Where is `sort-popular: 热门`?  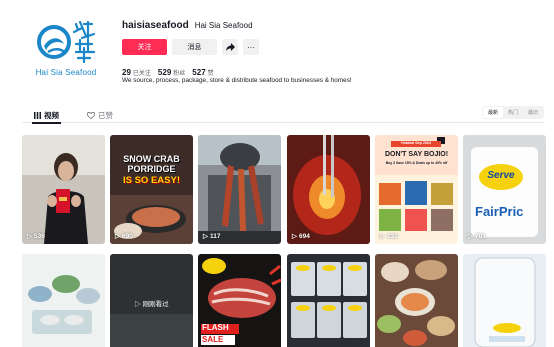 sort-popular: 热门 is located at coordinates (513, 112).